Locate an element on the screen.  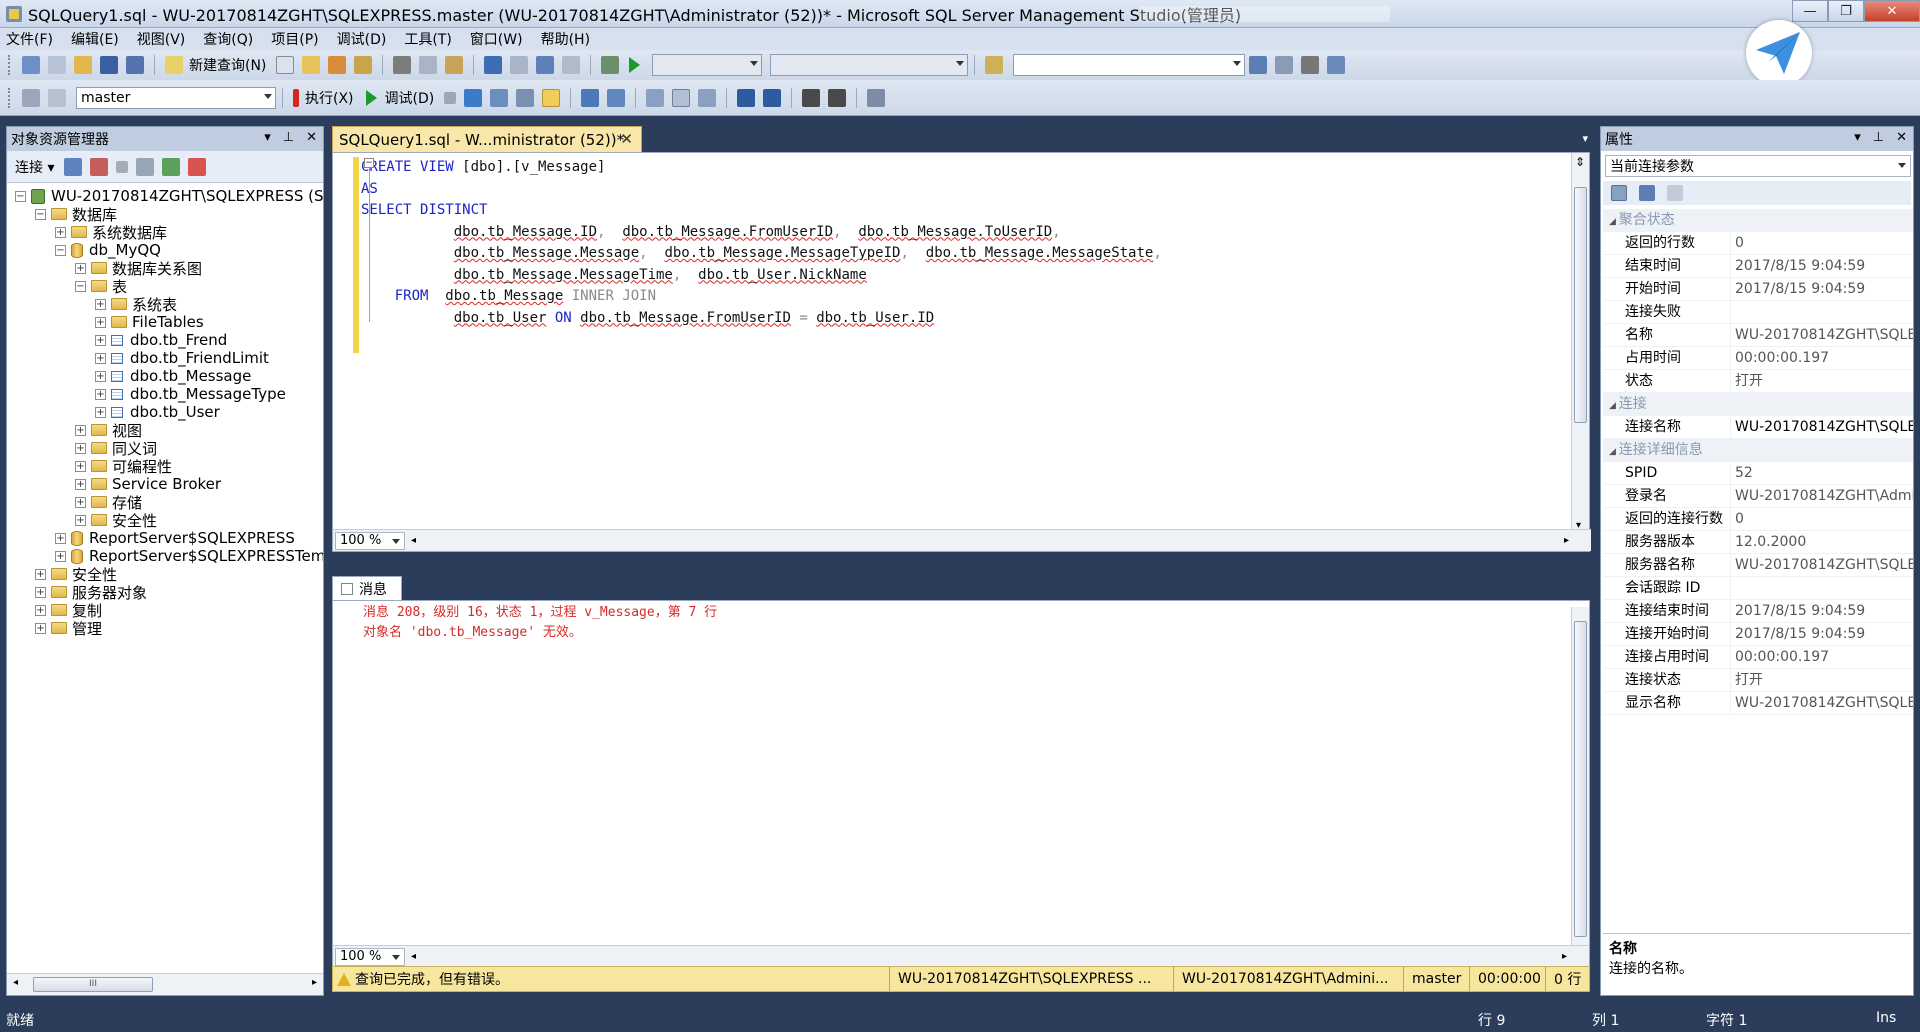
stop-icon is located at coordinates (122, 166).